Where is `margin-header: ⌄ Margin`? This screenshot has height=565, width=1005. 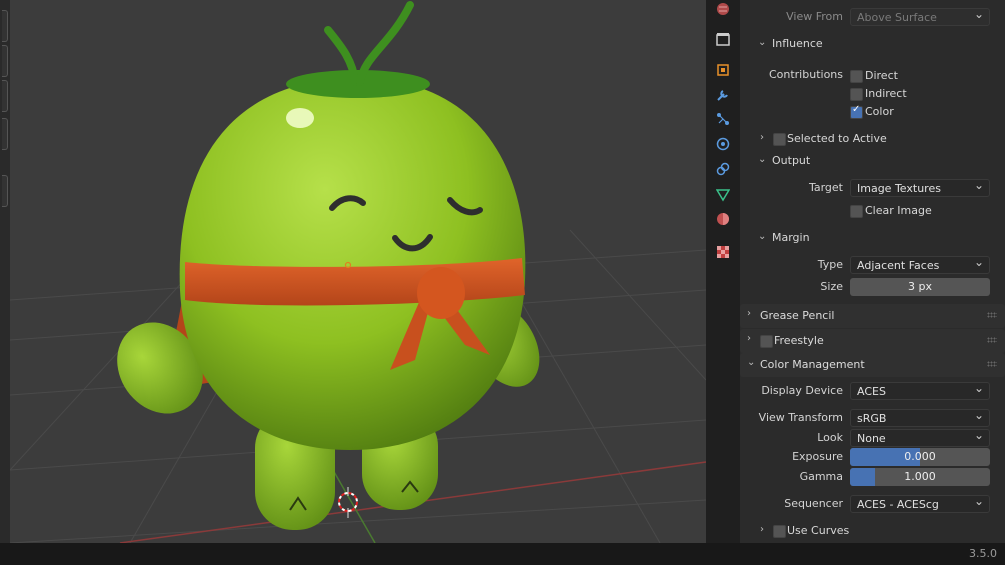 margin-header: ⌄ Margin is located at coordinates (878, 238).